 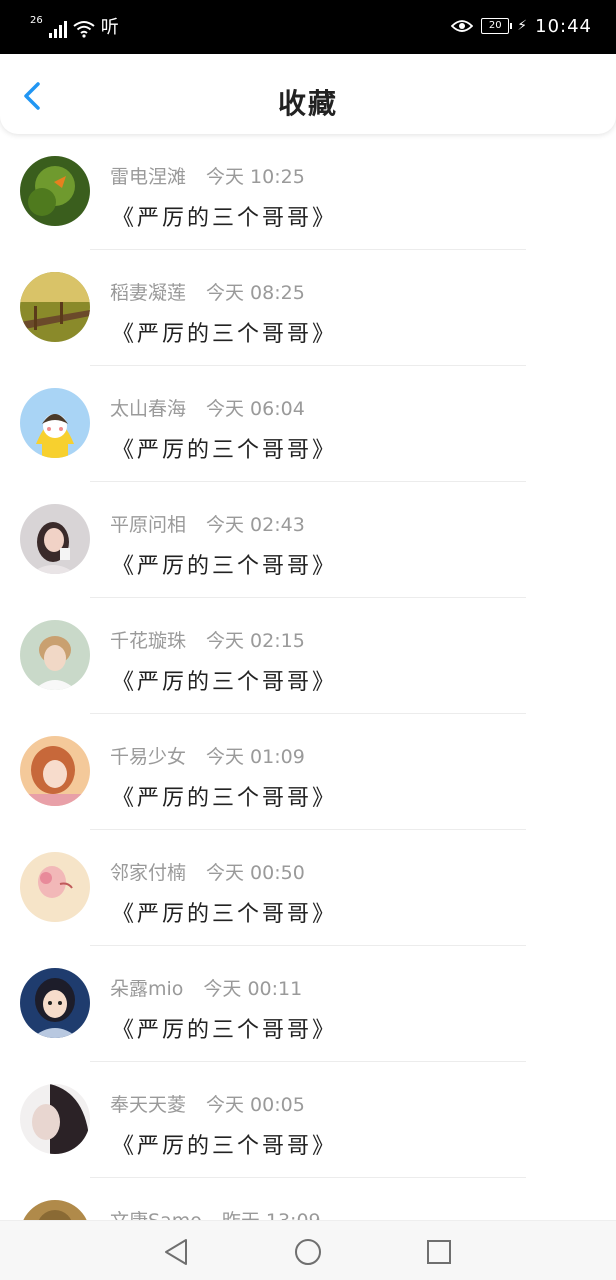 What do you see at coordinates (308, 1120) in the screenshot?
I see `favorite-item: 奉天天菱 今天 00:05 《严厉的三个哥哥》` at bounding box center [308, 1120].